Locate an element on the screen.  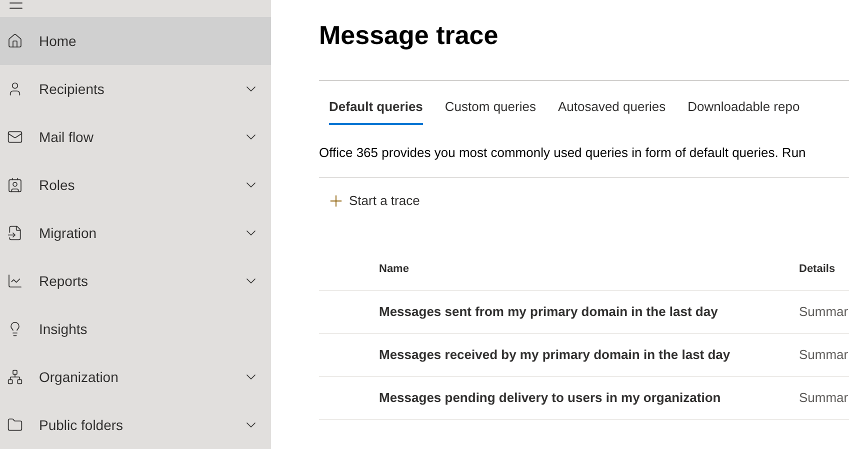
line-chart-icon is located at coordinates (15, 281).